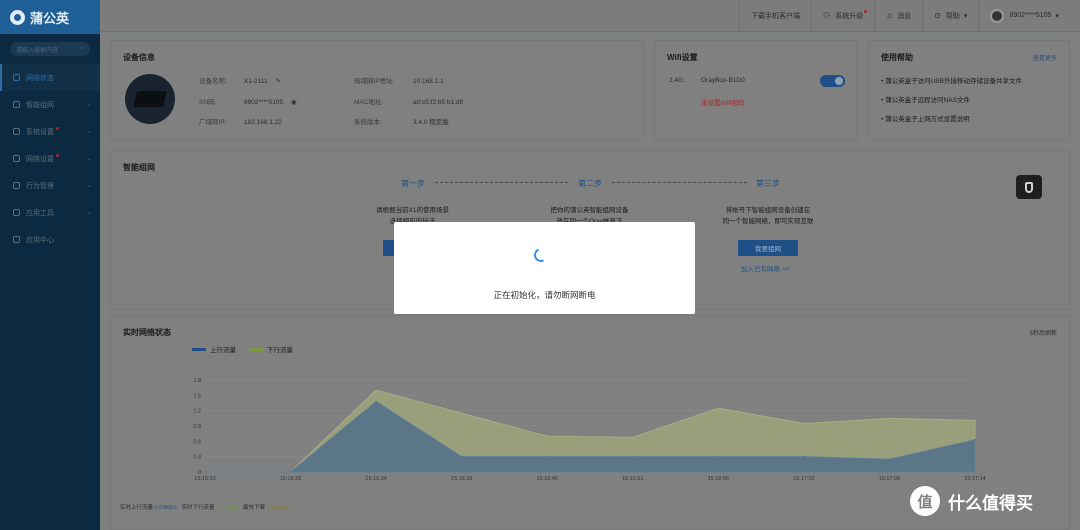 This screenshot has height=530, width=1080. Describe the element at coordinates (150, 99) in the screenshot. I see `device-image` at that location.